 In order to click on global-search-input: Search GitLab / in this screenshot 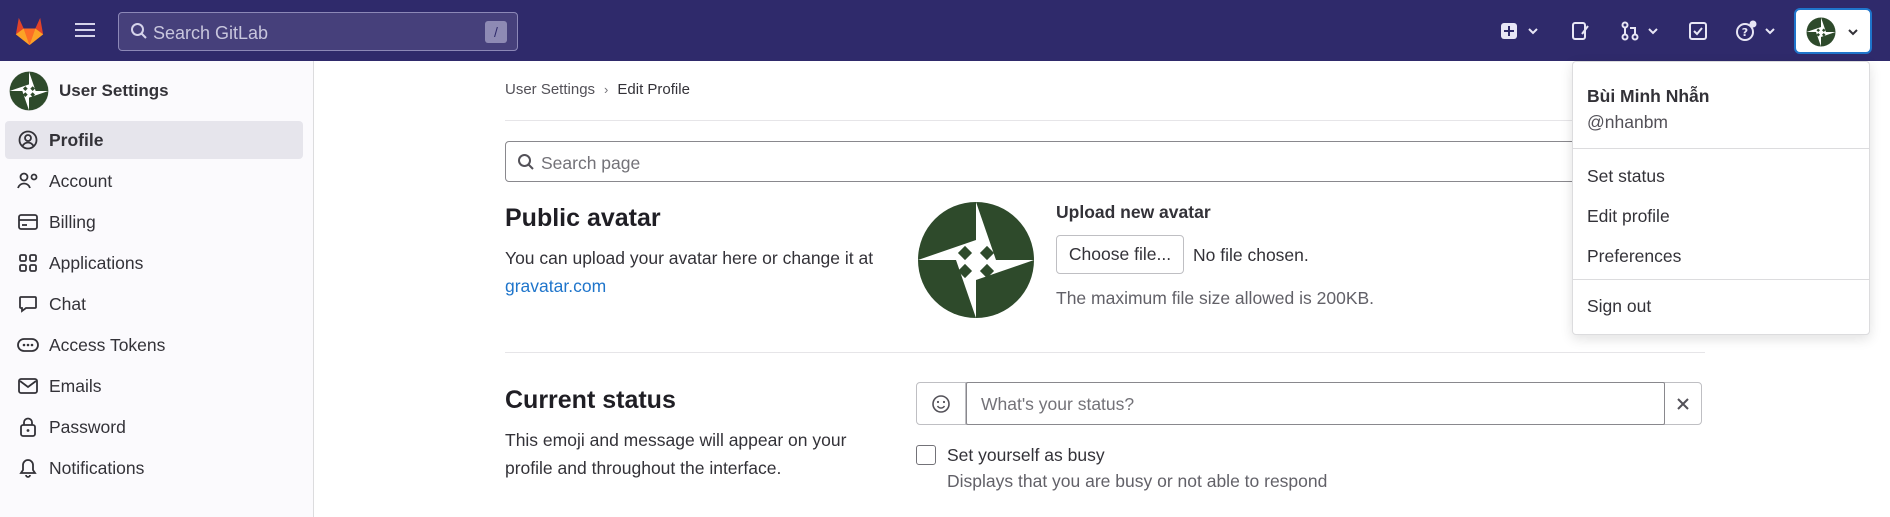, I will do `click(318, 31)`.